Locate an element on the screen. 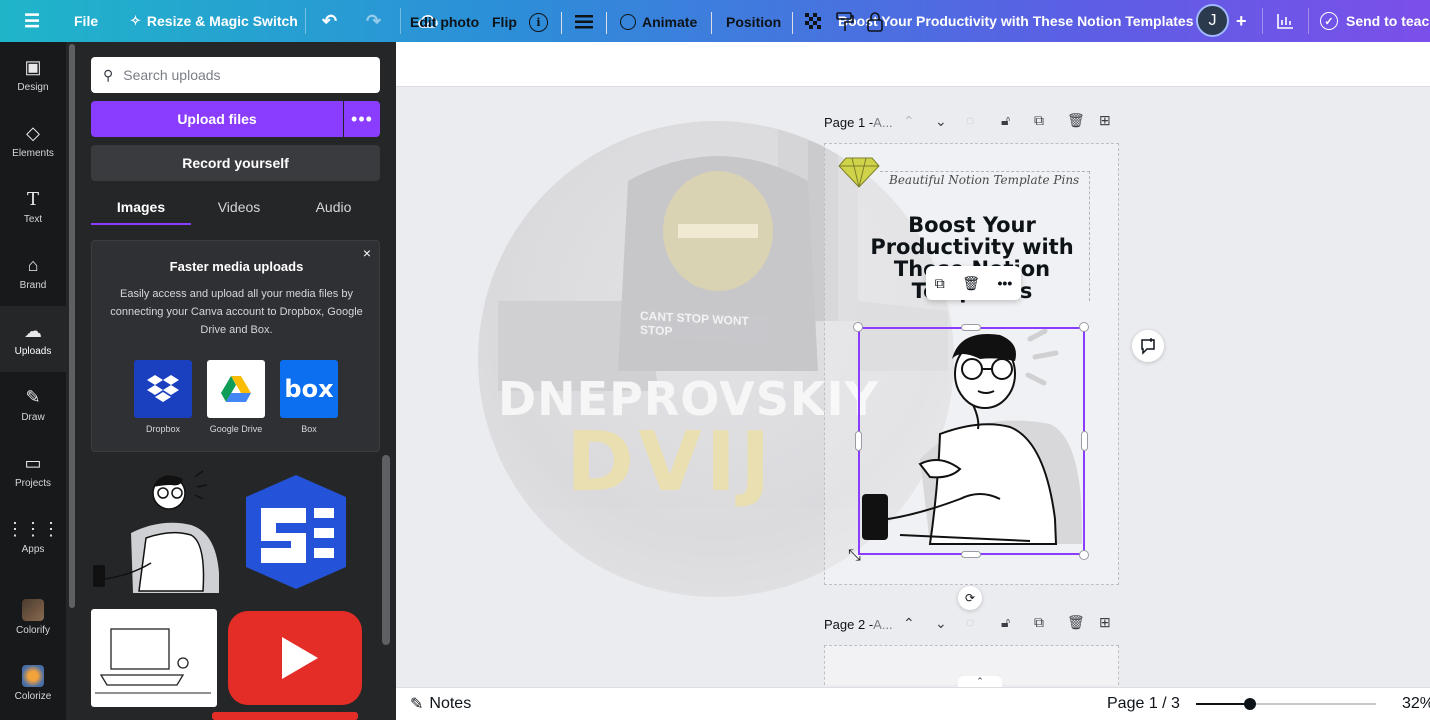 The image size is (1430, 720). info-icon: i is located at coordinates (538, 22).